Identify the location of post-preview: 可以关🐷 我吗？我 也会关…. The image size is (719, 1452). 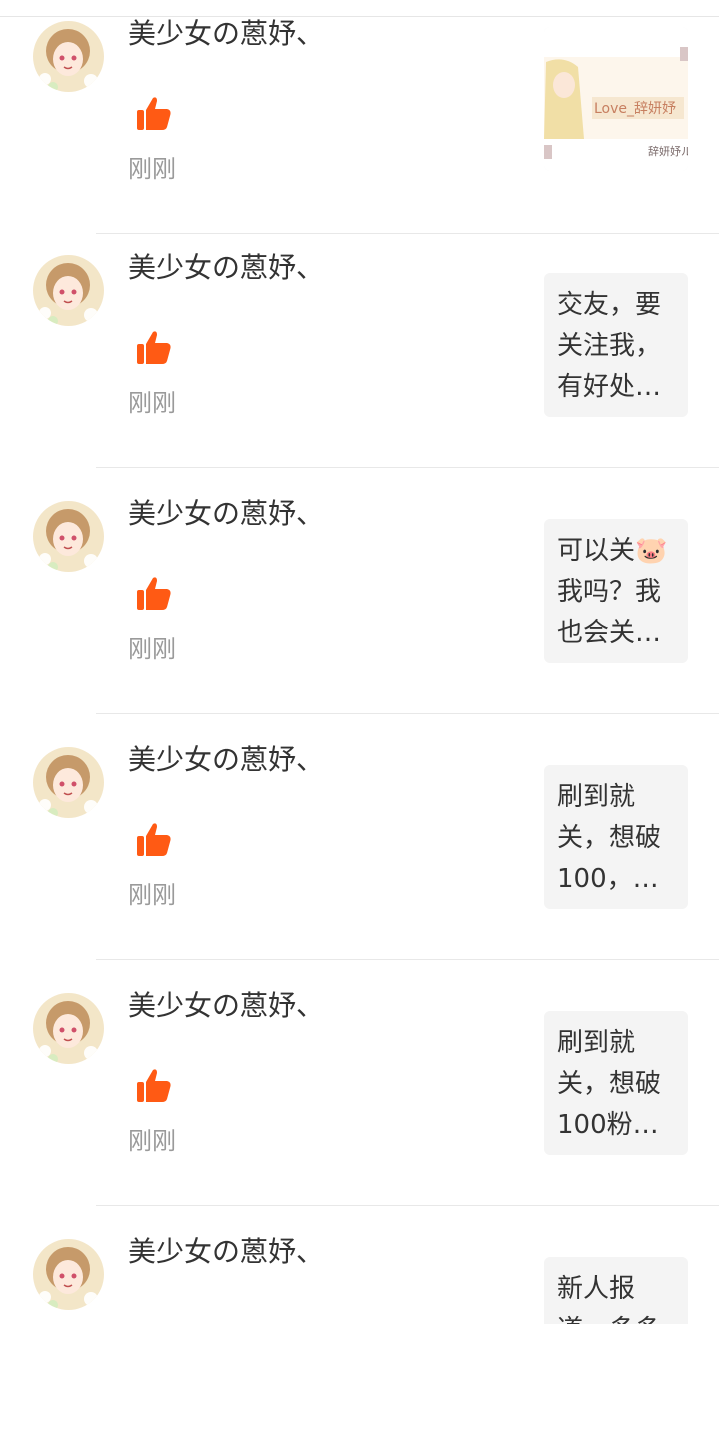
(616, 591).